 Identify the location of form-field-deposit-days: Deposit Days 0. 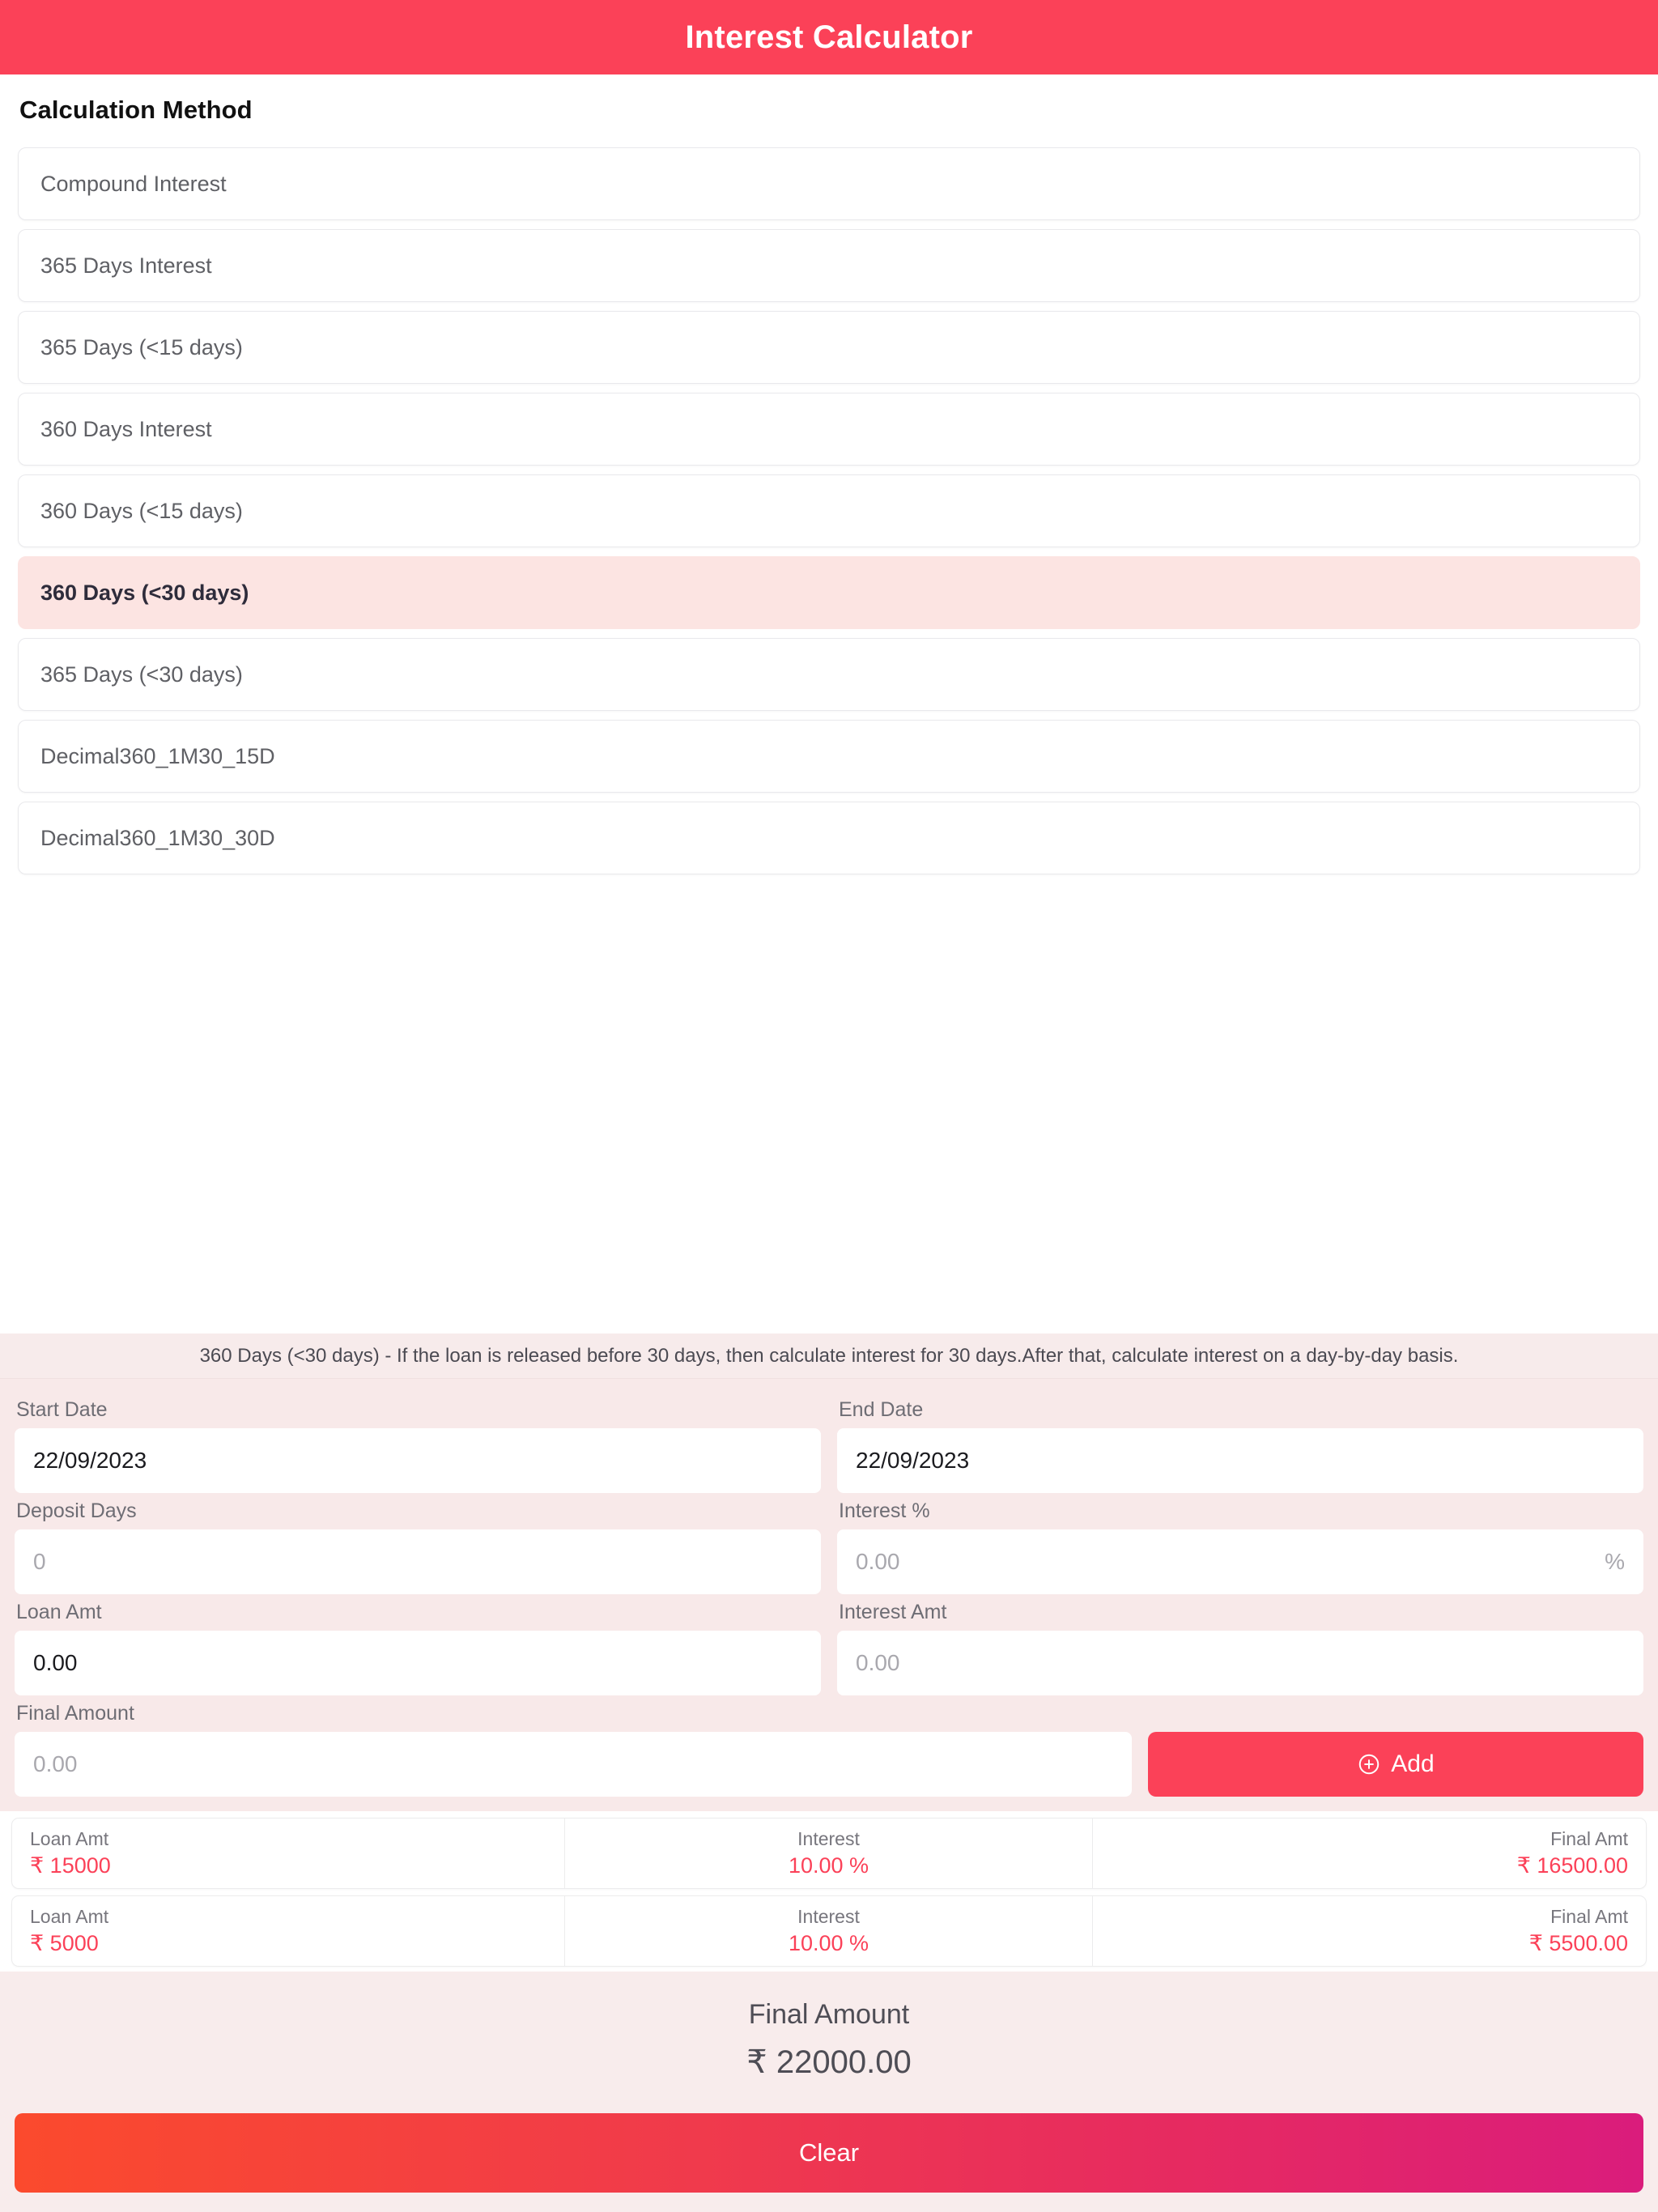
(418, 1544).